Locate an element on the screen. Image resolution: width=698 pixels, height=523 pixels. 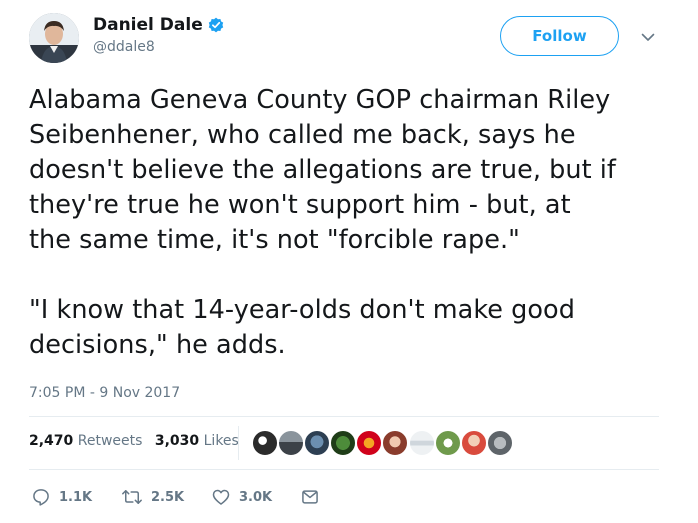
likes-stat: 3,030 Likes is located at coordinates (197, 441).